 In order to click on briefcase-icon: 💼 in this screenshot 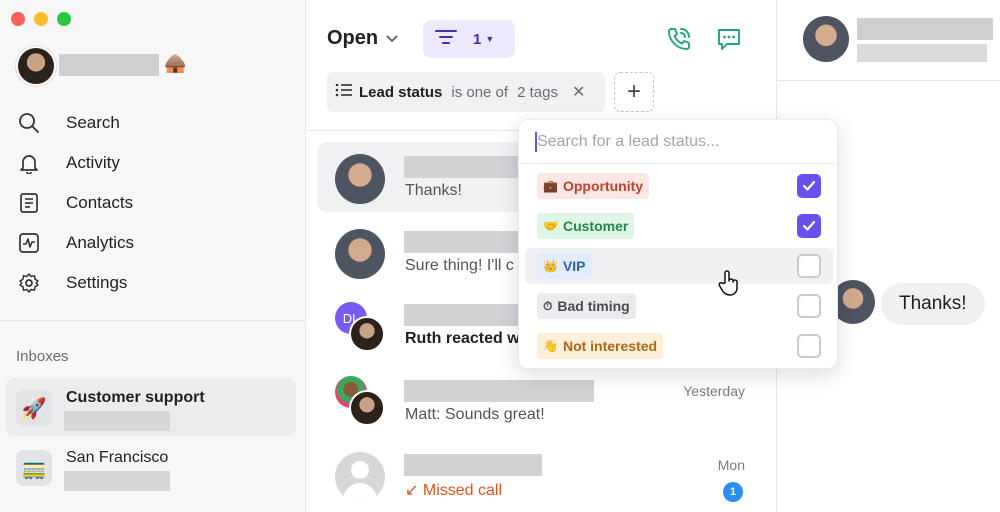, I will do `click(550, 186)`.